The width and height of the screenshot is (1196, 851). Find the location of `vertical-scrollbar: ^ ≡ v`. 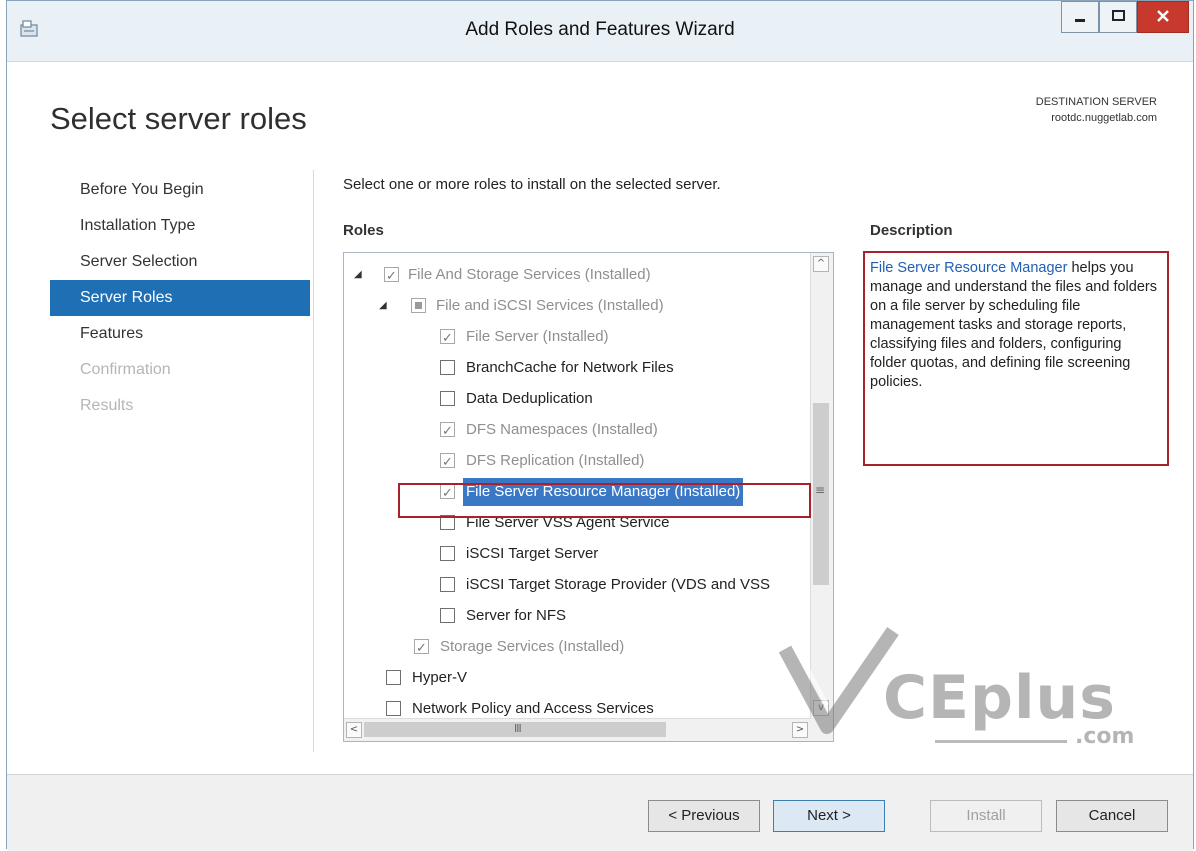

vertical-scrollbar: ^ ≡ v is located at coordinates (821, 486).